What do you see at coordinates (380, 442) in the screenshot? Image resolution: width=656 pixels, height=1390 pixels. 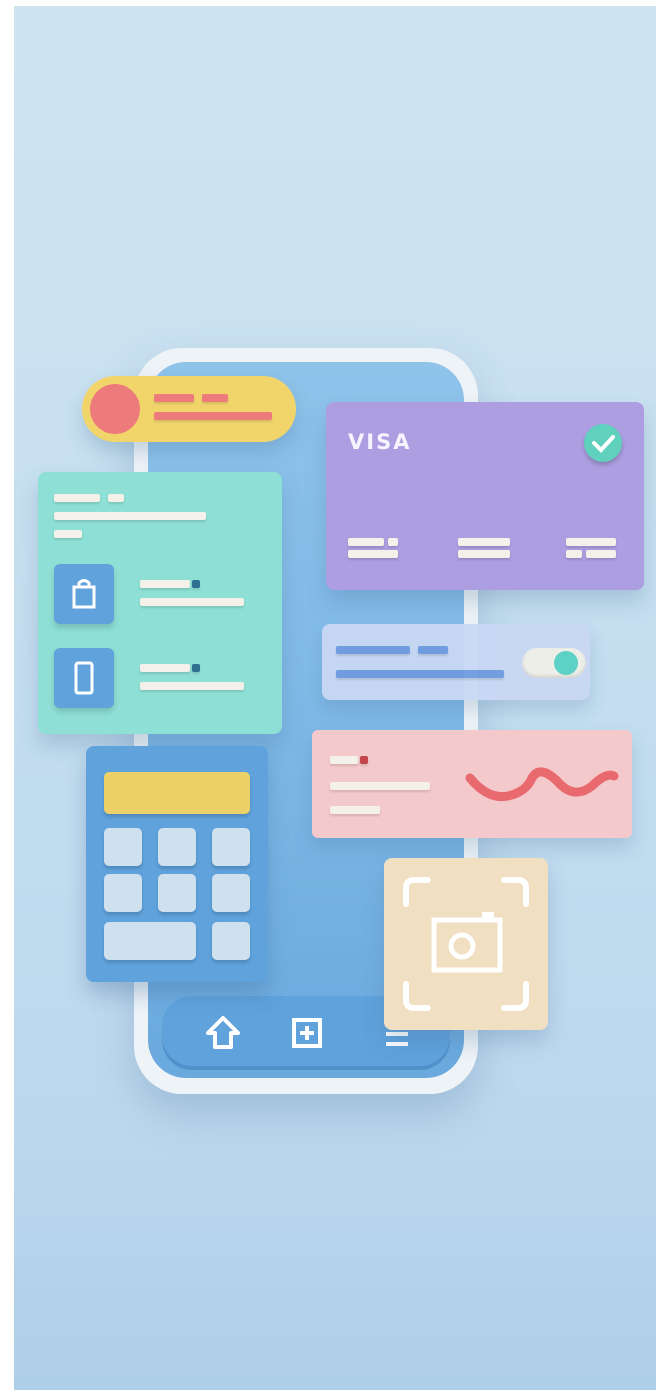 I see `card-brand: VISA` at bounding box center [380, 442].